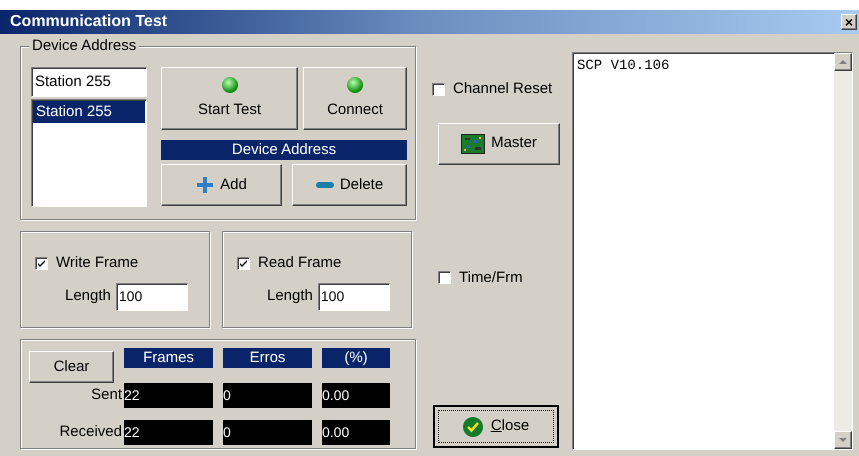 This screenshot has height=456, width=859. I want to click on plus-icon, so click(205, 185).